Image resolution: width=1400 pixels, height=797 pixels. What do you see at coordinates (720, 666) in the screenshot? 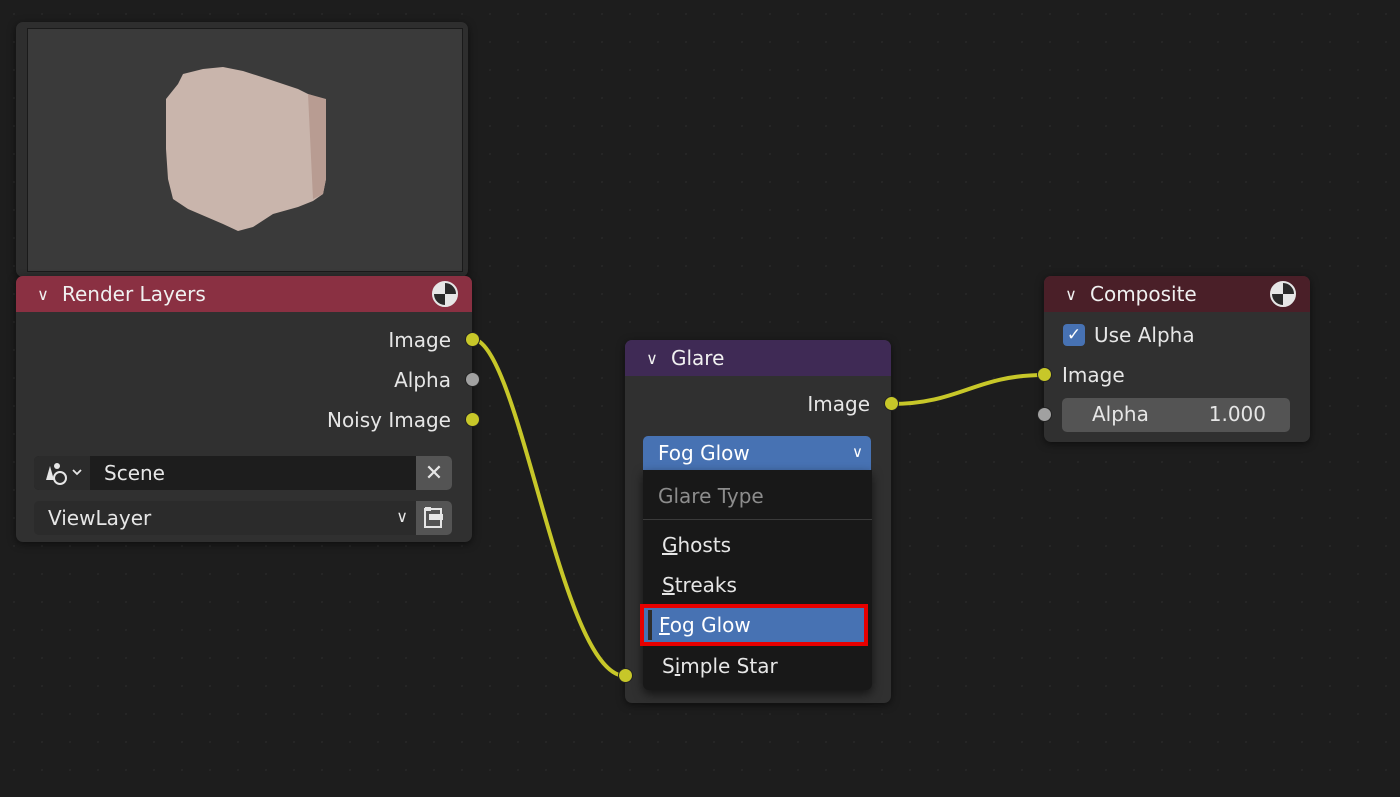
I see `menu-item-simple-star: Simple Star` at bounding box center [720, 666].